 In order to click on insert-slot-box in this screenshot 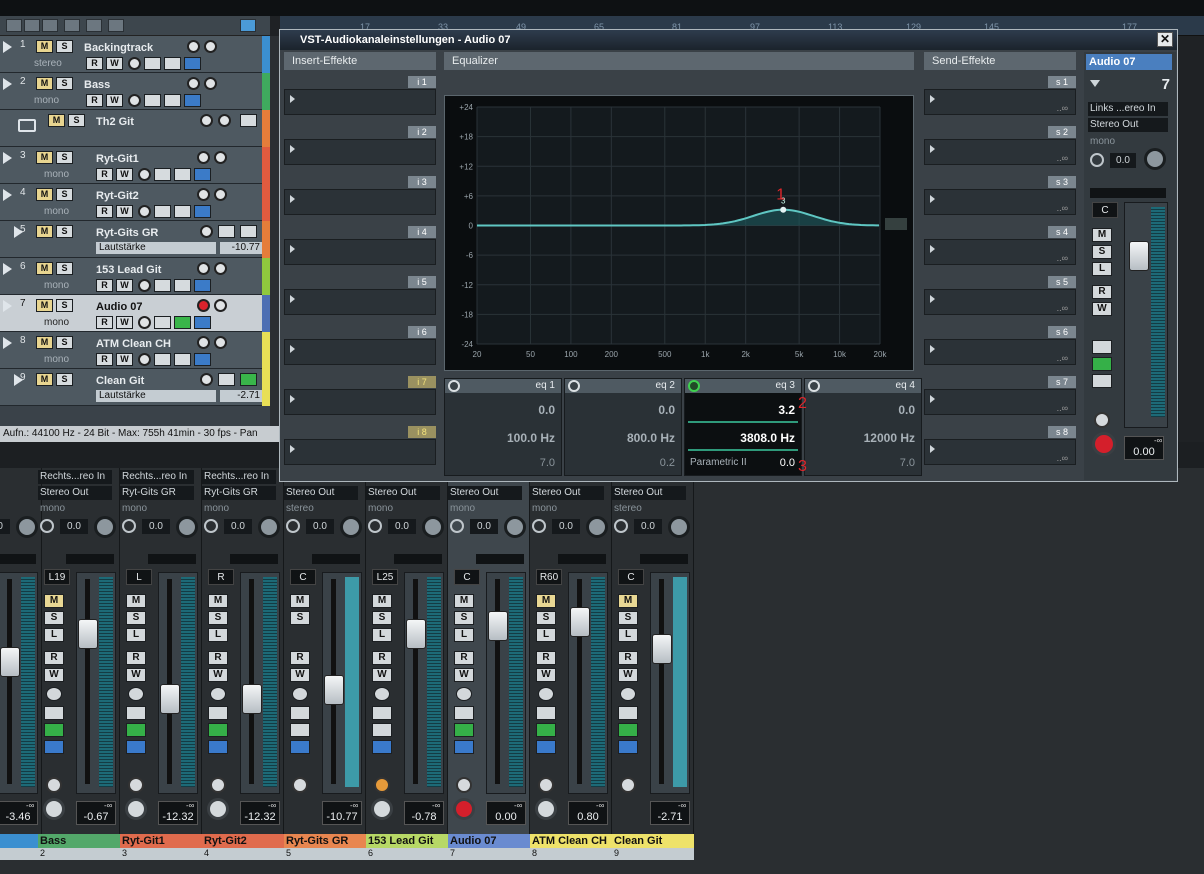, I will do `click(360, 252)`.